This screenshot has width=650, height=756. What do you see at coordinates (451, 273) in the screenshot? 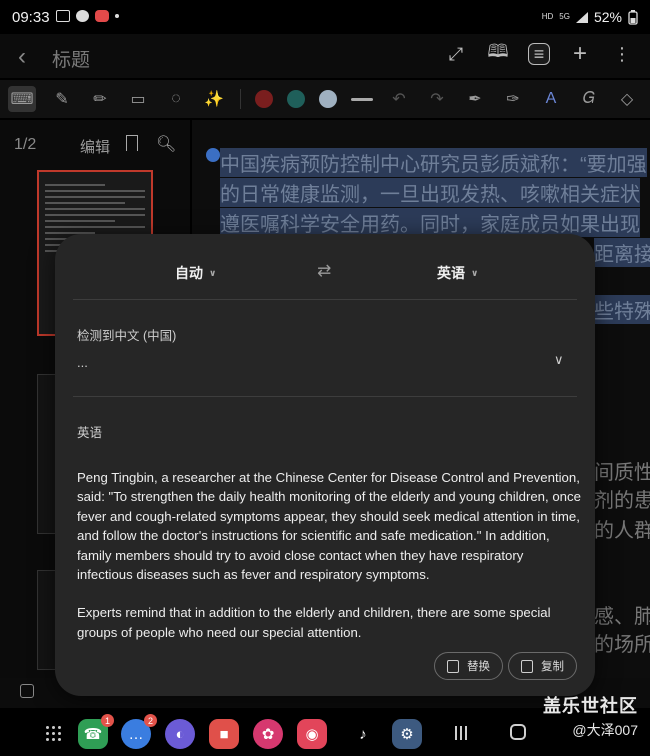
I see `target-language-label: 英语` at bounding box center [451, 273].